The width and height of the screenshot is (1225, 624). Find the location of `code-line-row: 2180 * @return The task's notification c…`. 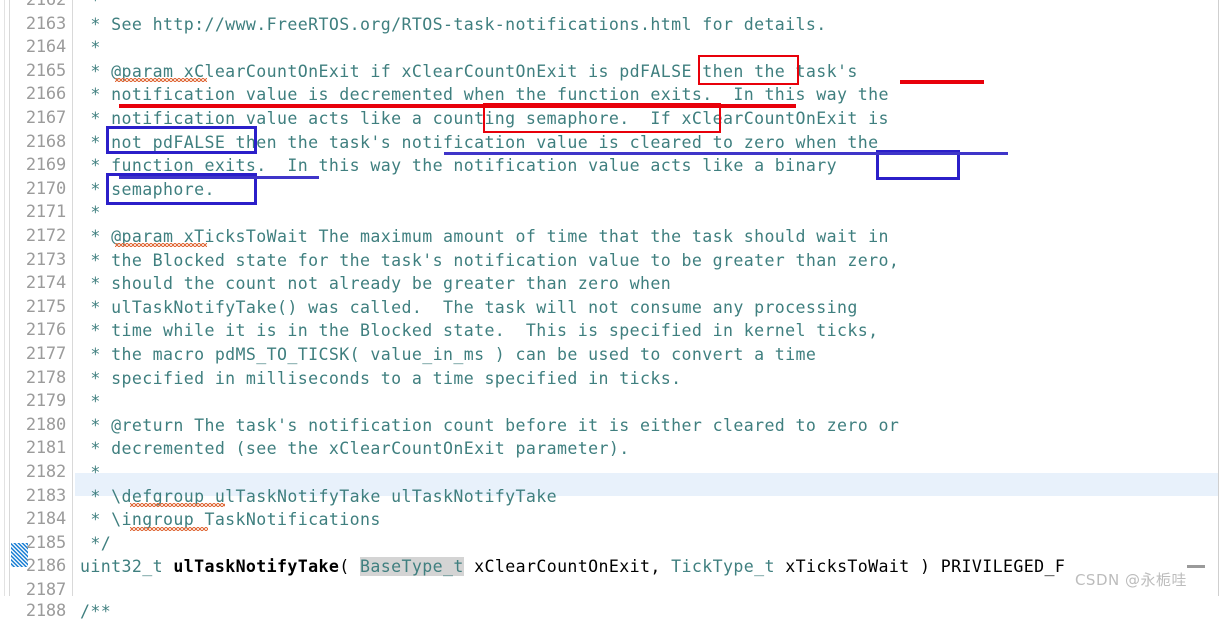

code-line-row: 2180 * @return The task's notification c… is located at coordinates (612, 426).